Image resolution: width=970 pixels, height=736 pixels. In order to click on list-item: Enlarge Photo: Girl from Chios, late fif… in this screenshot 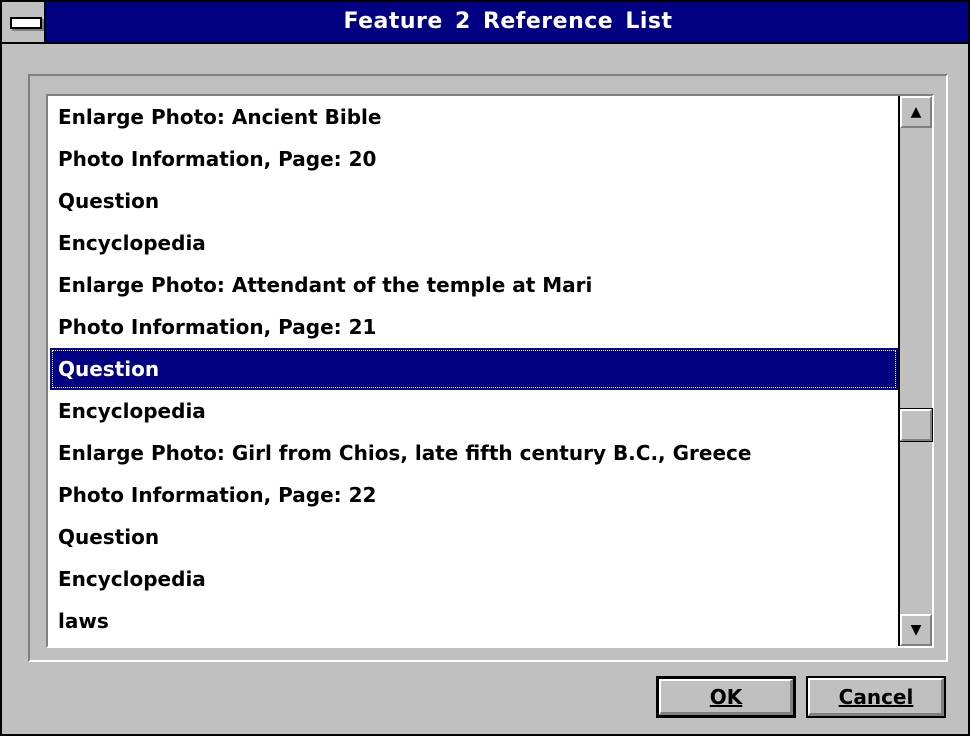, I will do `click(474, 453)`.